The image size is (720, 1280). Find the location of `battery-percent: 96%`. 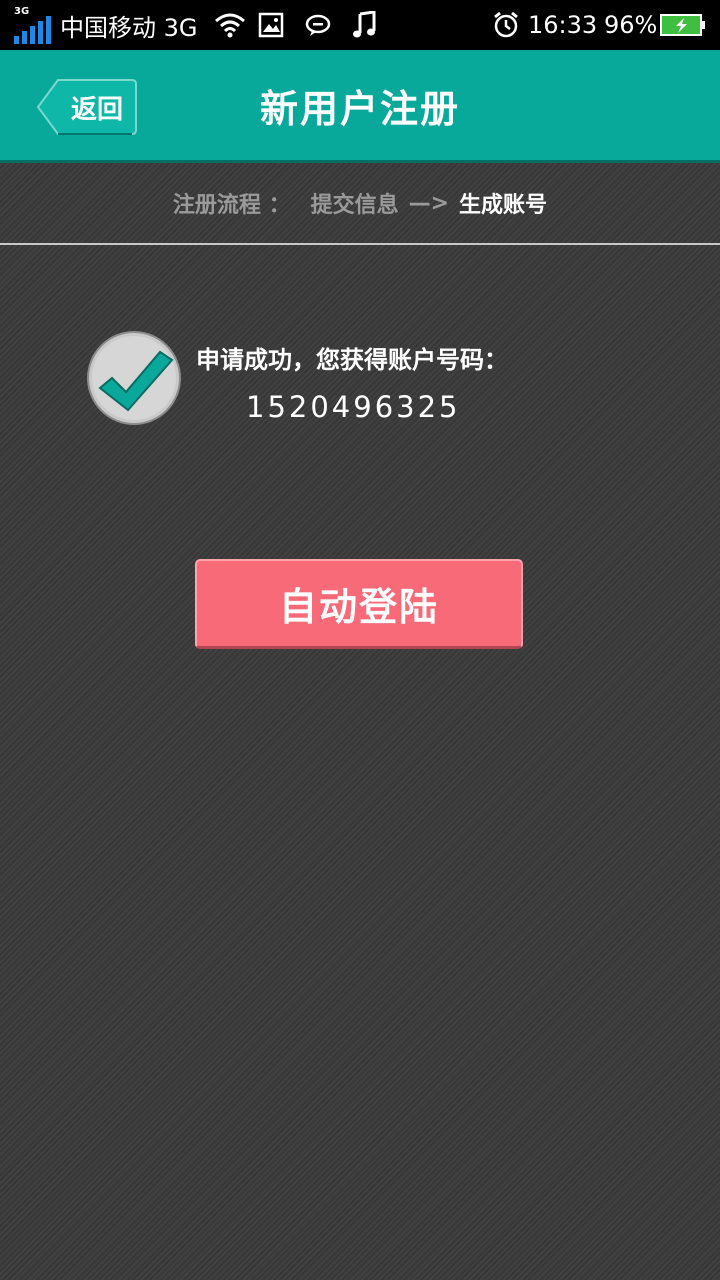

battery-percent: 96% is located at coordinates (631, 25).